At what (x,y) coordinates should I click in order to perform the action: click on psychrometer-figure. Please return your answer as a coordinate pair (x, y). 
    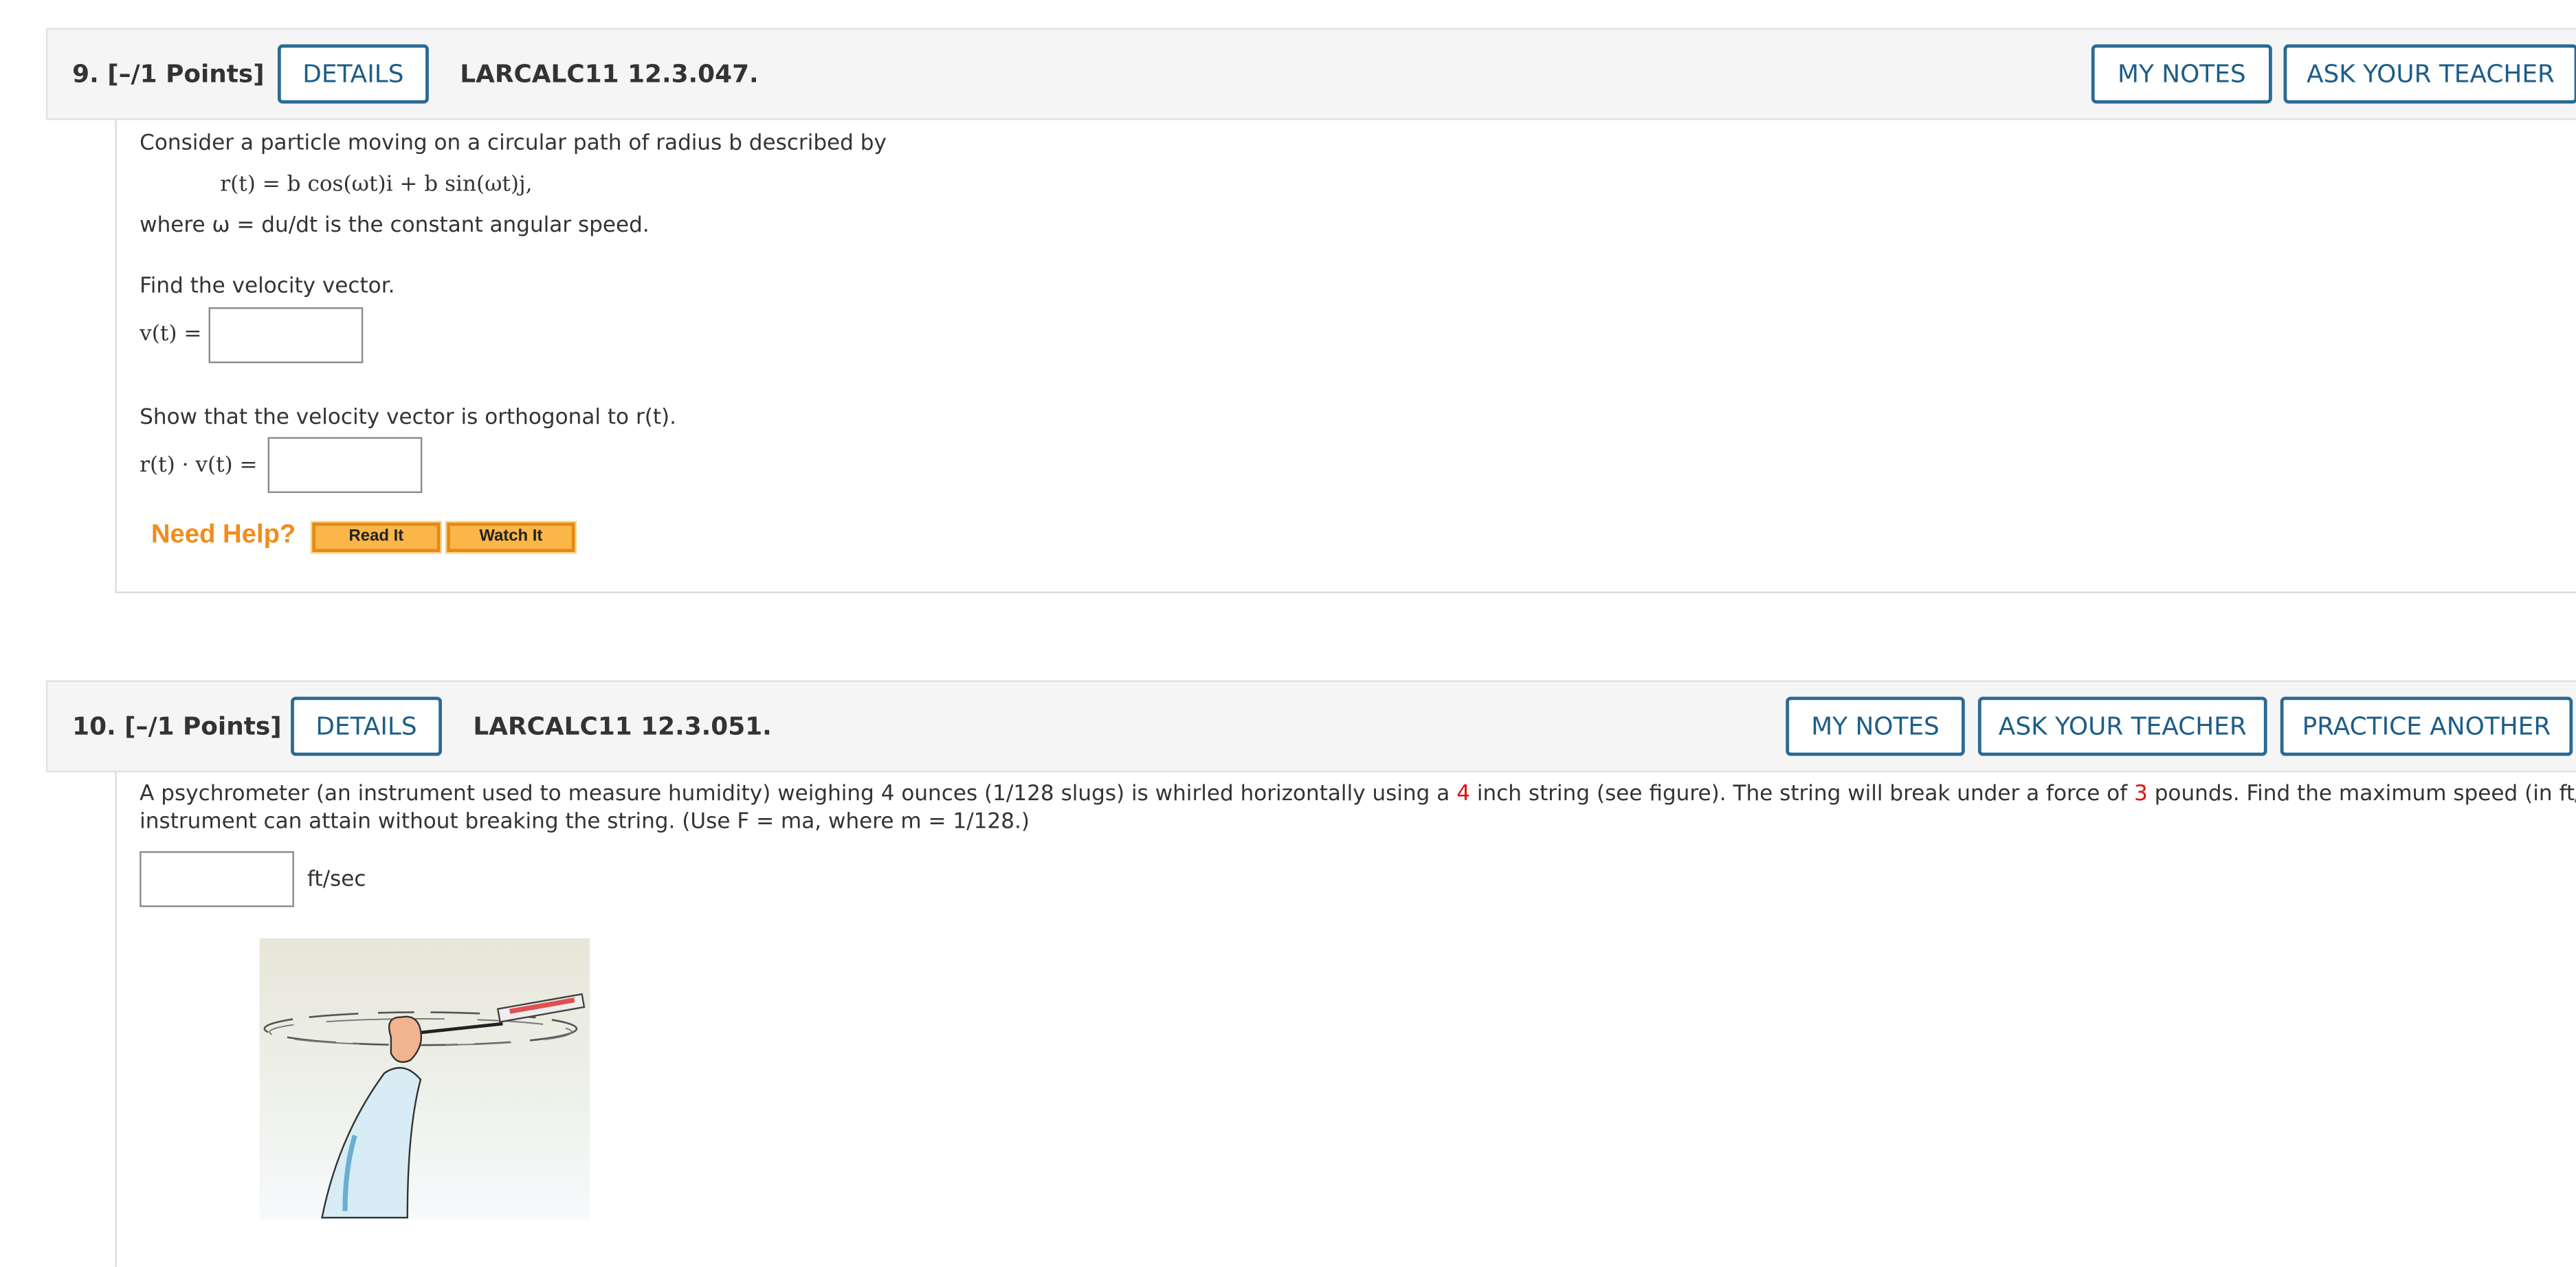
    Looking at the image, I should click on (424, 1079).